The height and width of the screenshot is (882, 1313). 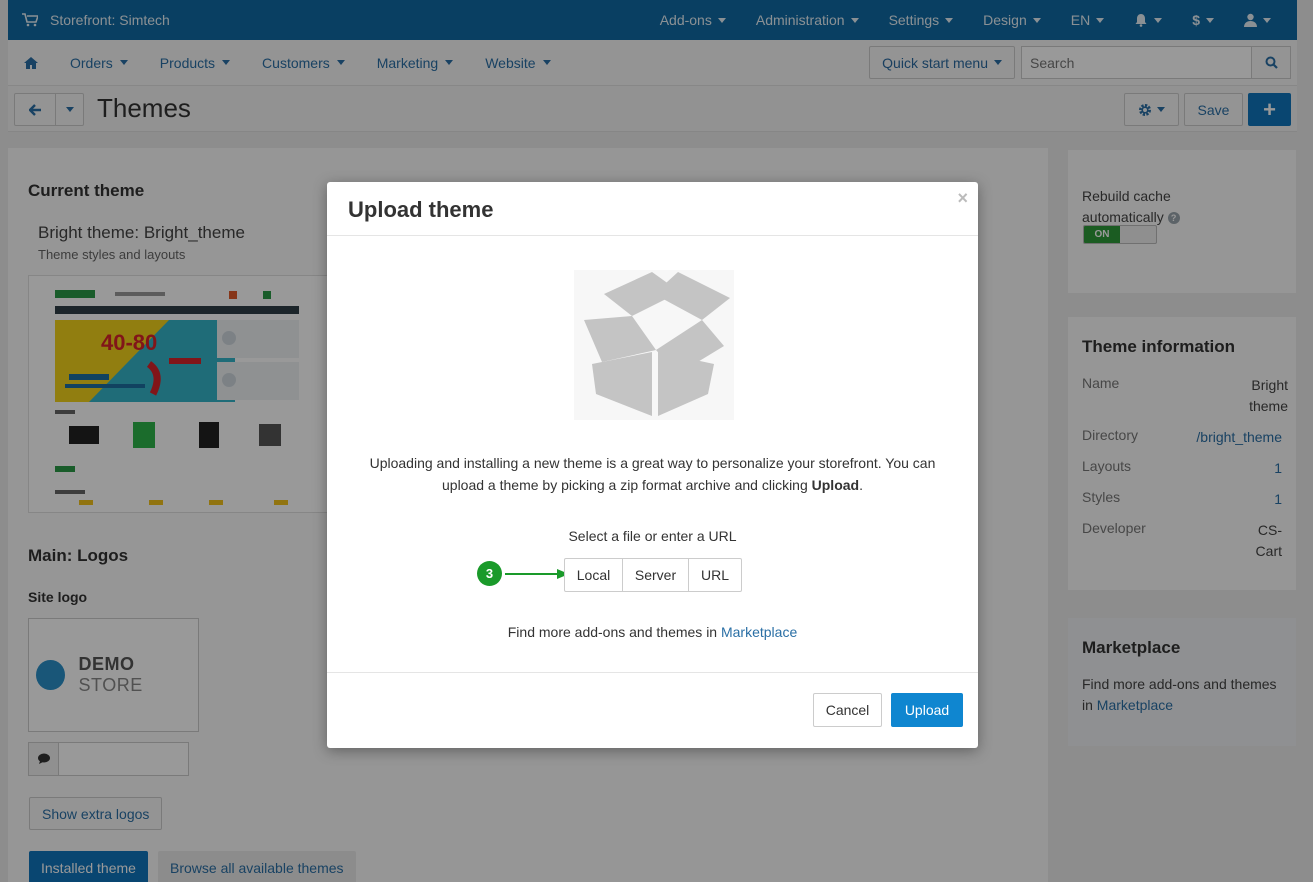 I want to click on marketplace-link: Marketplace, so click(x=759, y=632).